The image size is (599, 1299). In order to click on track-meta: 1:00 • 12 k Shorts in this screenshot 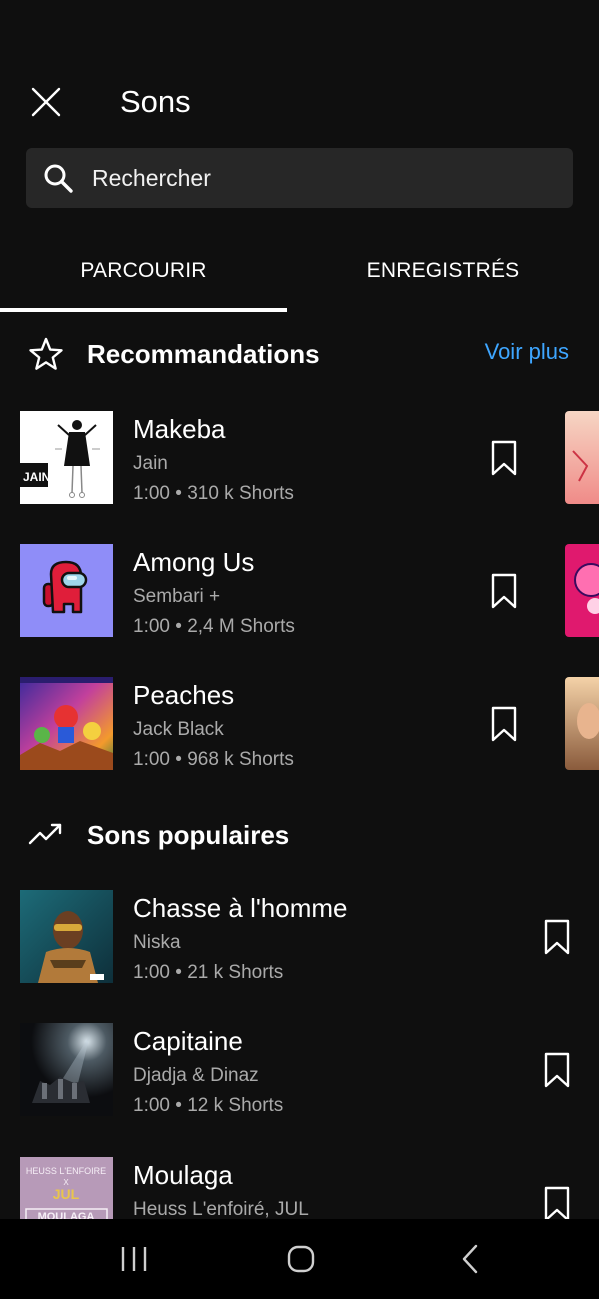, I will do `click(208, 1106)`.